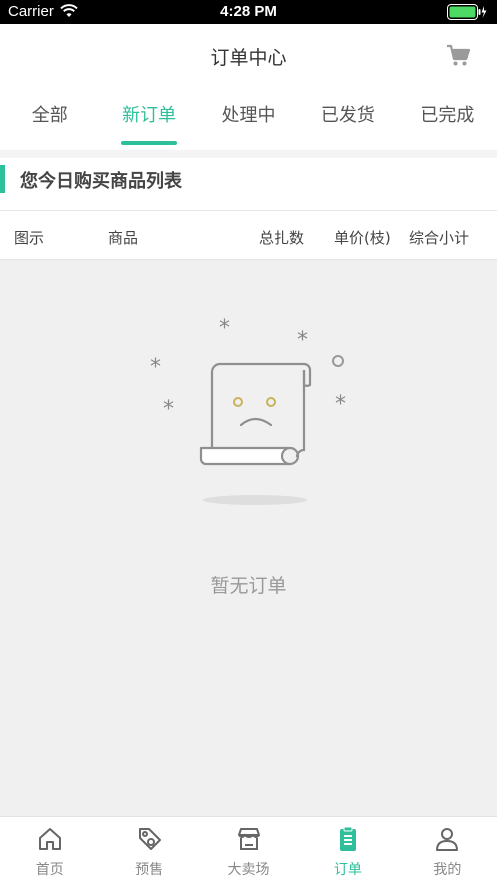 The height and width of the screenshot is (883, 497). I want to click on clock: 4:28 PM, so click(248, 11).